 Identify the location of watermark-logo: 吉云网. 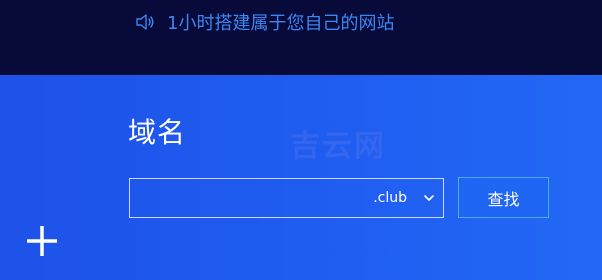
(338, 146).